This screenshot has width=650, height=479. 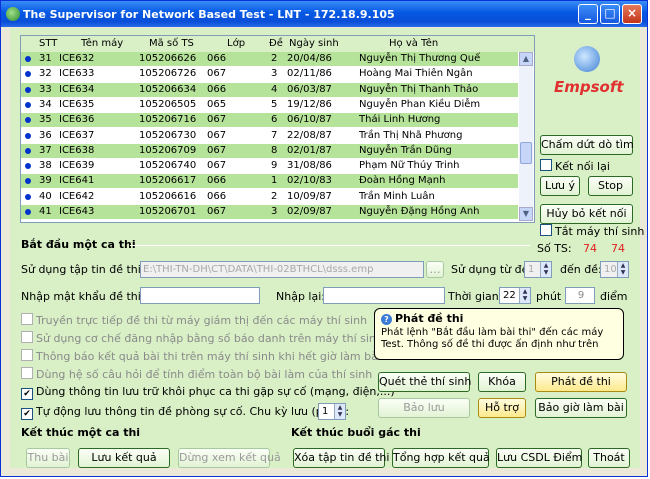 I want to click on cell-name: ICE636, so click(x=77, y=120).